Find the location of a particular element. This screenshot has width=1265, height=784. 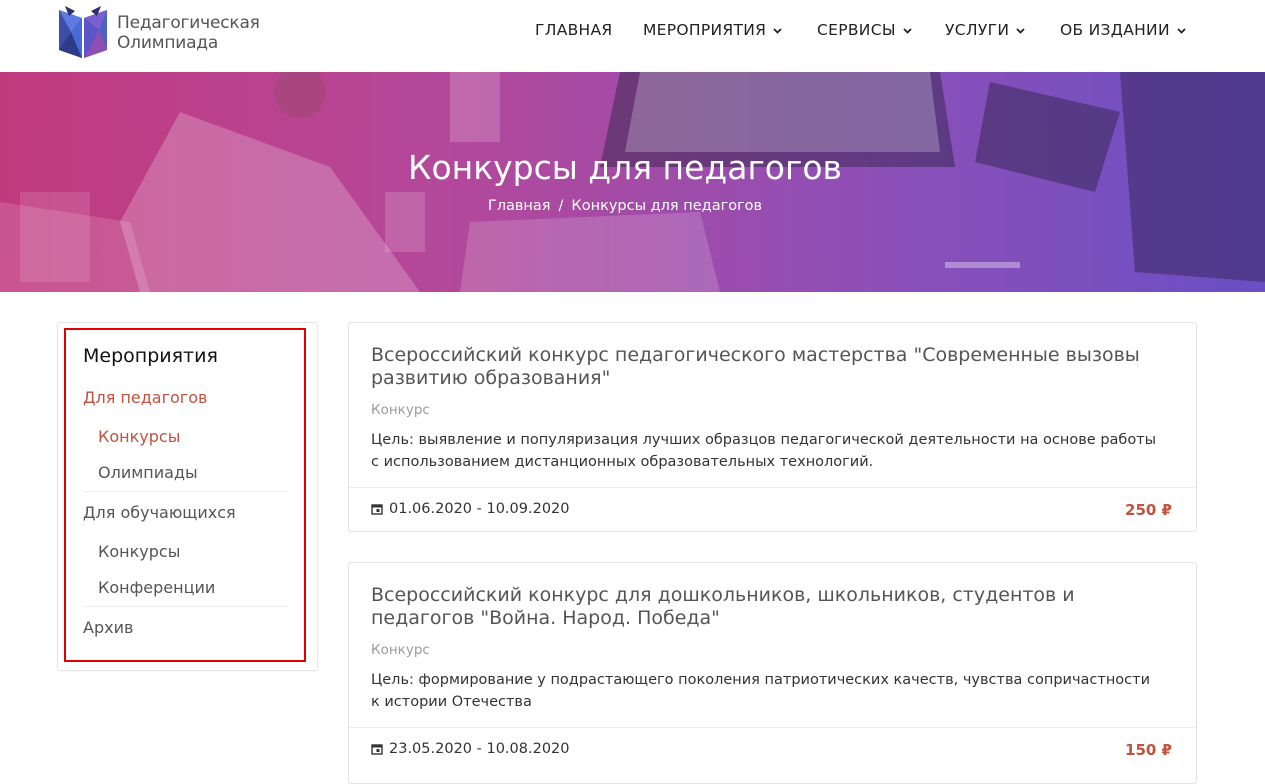

event-dates: 23.05.2020 - 10.08.2020 is located at coordinates (470, 749).